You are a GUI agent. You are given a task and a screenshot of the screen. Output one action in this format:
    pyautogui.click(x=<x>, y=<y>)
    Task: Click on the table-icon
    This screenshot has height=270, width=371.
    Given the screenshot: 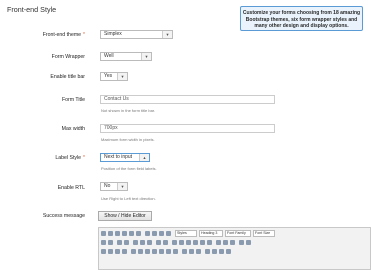 What is the action you would take?
    pyautogui.click(x=103, y=251)
    